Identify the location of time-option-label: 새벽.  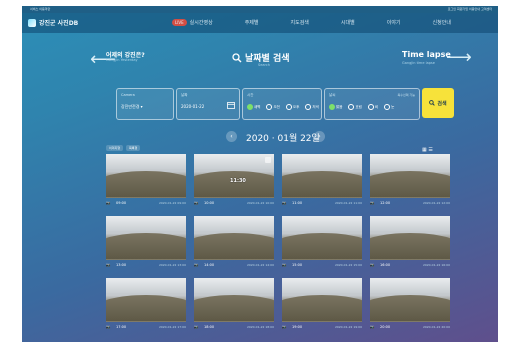
(257, 106).